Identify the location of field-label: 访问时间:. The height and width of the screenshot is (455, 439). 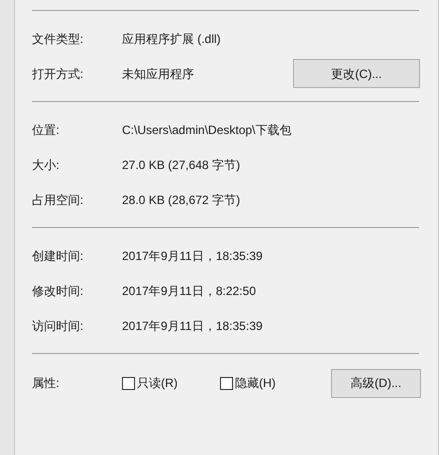
(58, 326).